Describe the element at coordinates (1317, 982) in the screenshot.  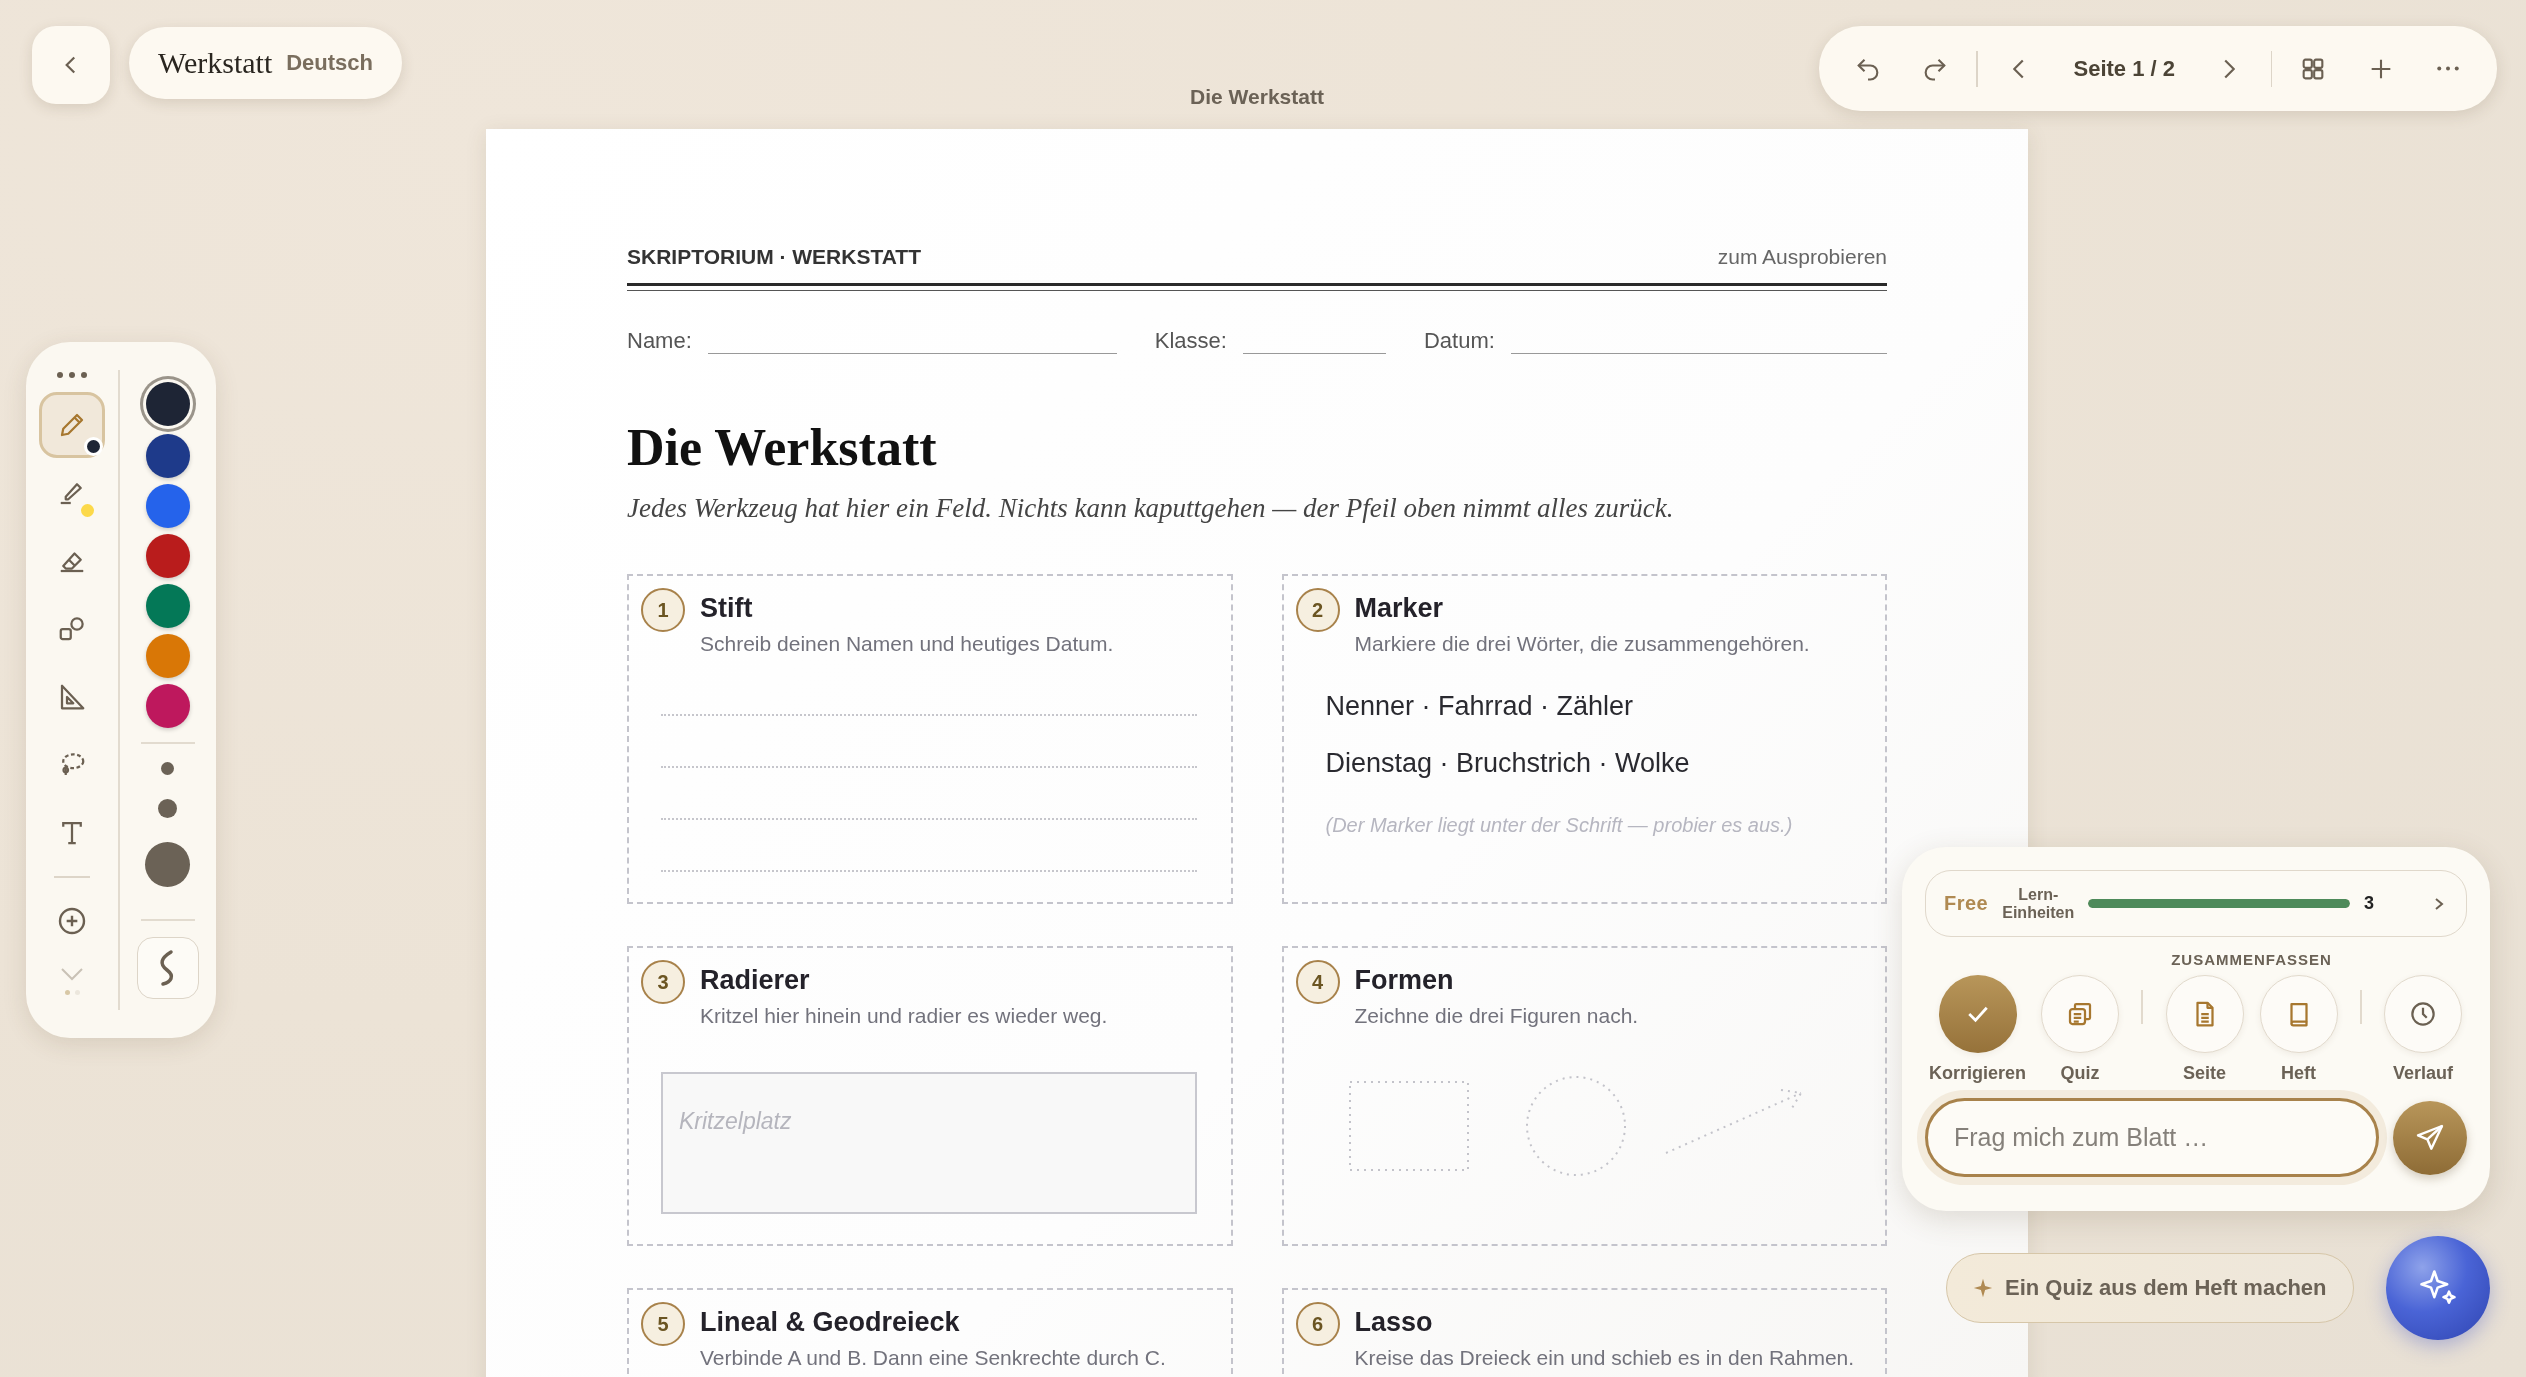
I see `task-number: 4` at that location.